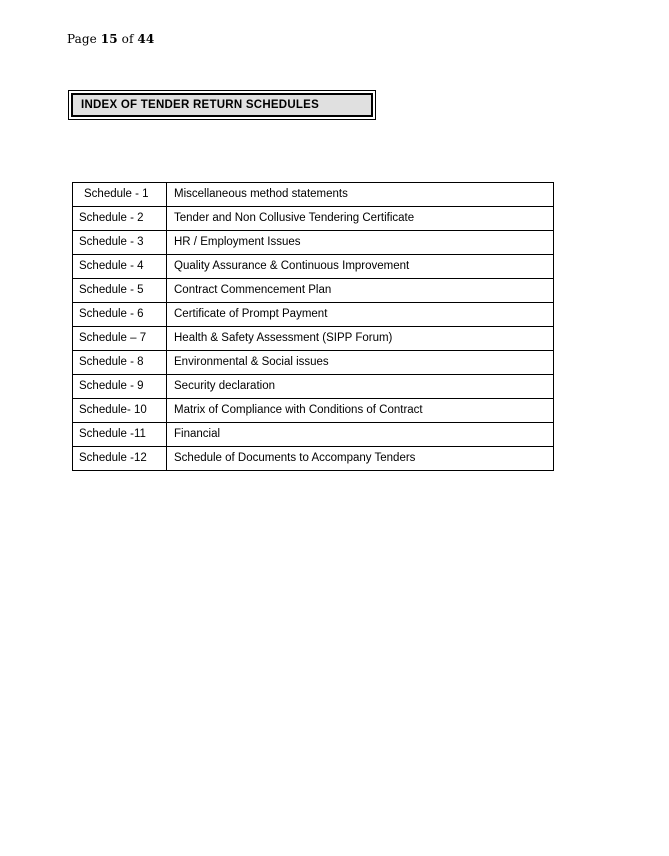  I want to click on current-page-number: 15, so click(109, 39).